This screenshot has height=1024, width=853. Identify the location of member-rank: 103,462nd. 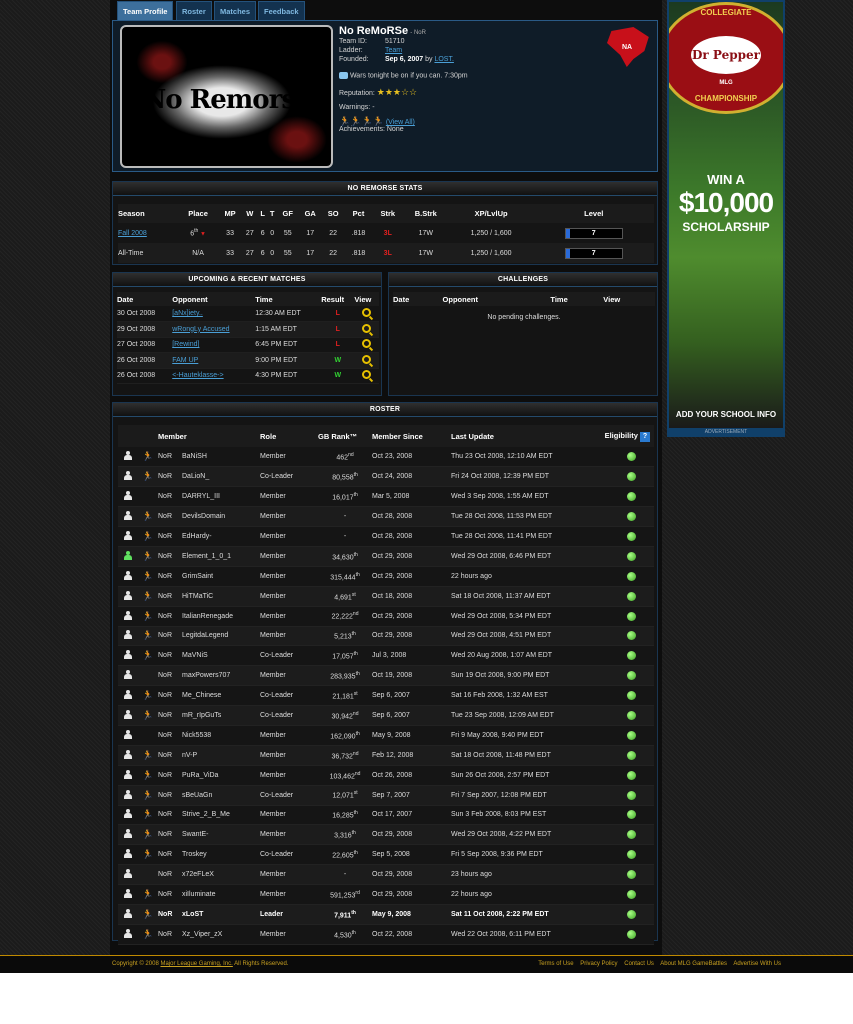
(345, 775).